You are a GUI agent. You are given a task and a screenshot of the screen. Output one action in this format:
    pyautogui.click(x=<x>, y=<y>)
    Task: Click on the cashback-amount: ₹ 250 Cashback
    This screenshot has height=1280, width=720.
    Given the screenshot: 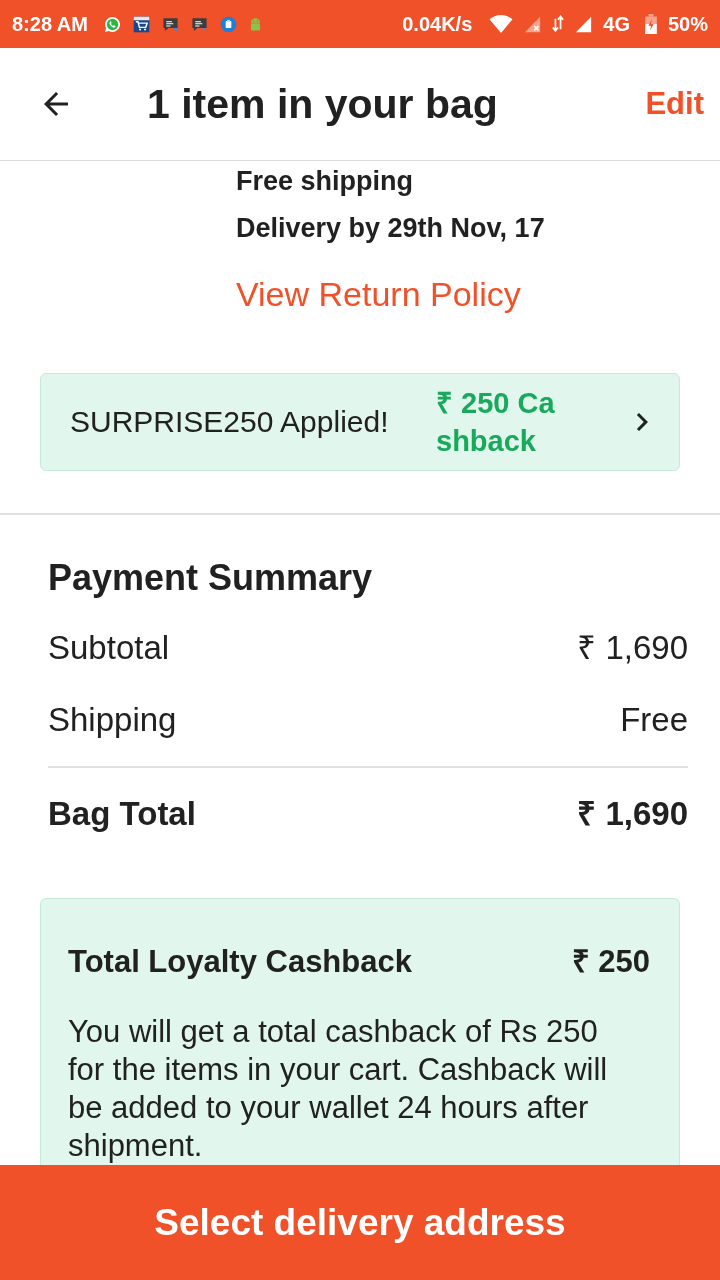 What is the action you would take?
    pyautogui.click(x=496, y=422)
    